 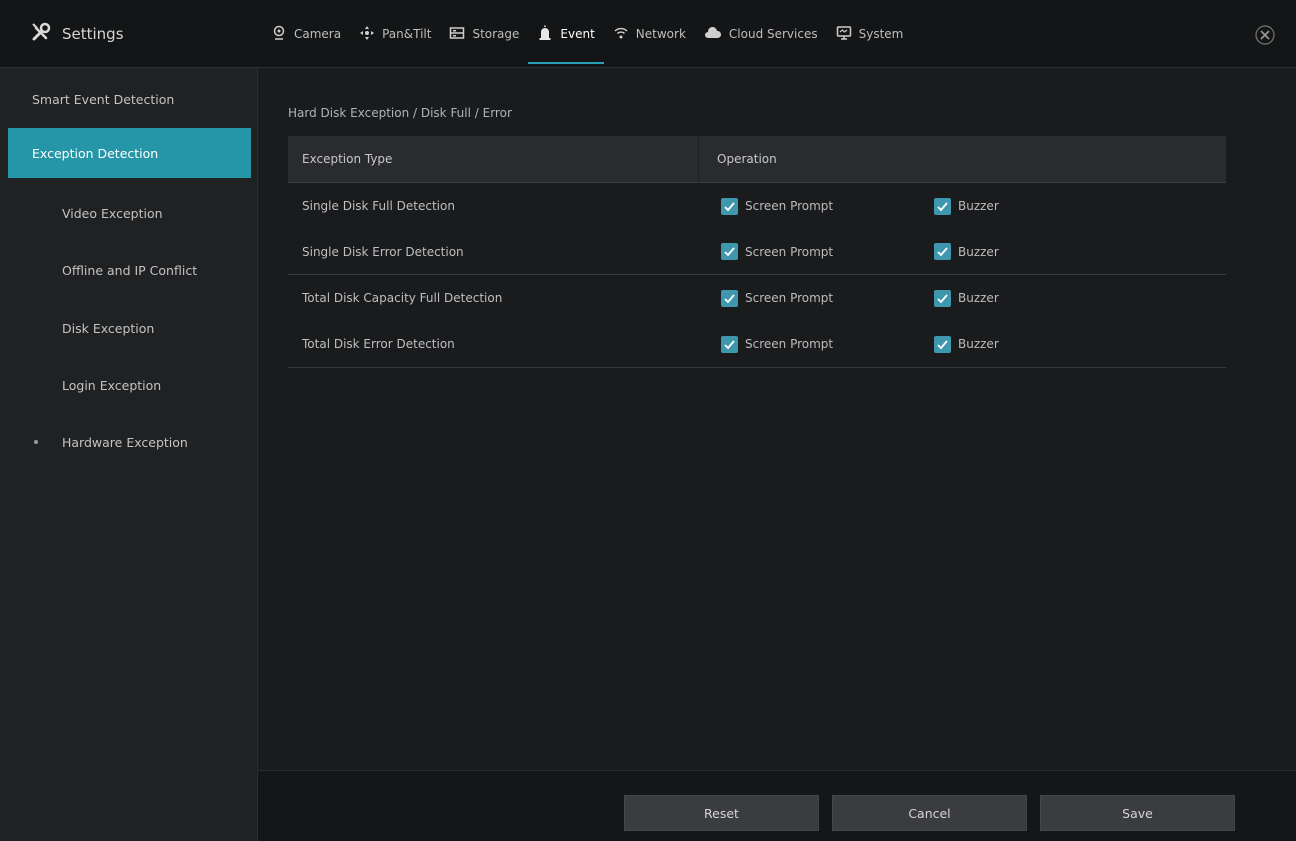 What do you see at coordinates (407, 34) in the screenshot?
I see `tab-pan-tilt-label: Pan&Tilt` at bounding box center [407, 34].